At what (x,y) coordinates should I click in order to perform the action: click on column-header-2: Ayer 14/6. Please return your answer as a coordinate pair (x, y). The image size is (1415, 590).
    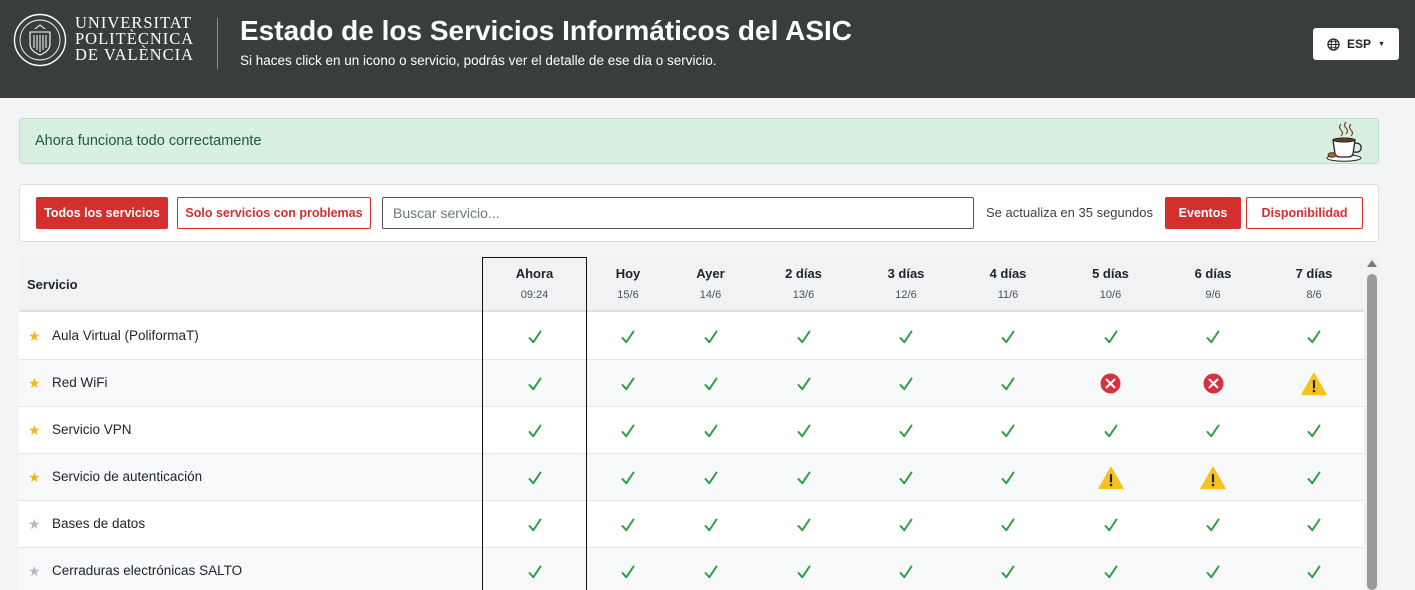
    Looking at the image, I should click on (710, 284).